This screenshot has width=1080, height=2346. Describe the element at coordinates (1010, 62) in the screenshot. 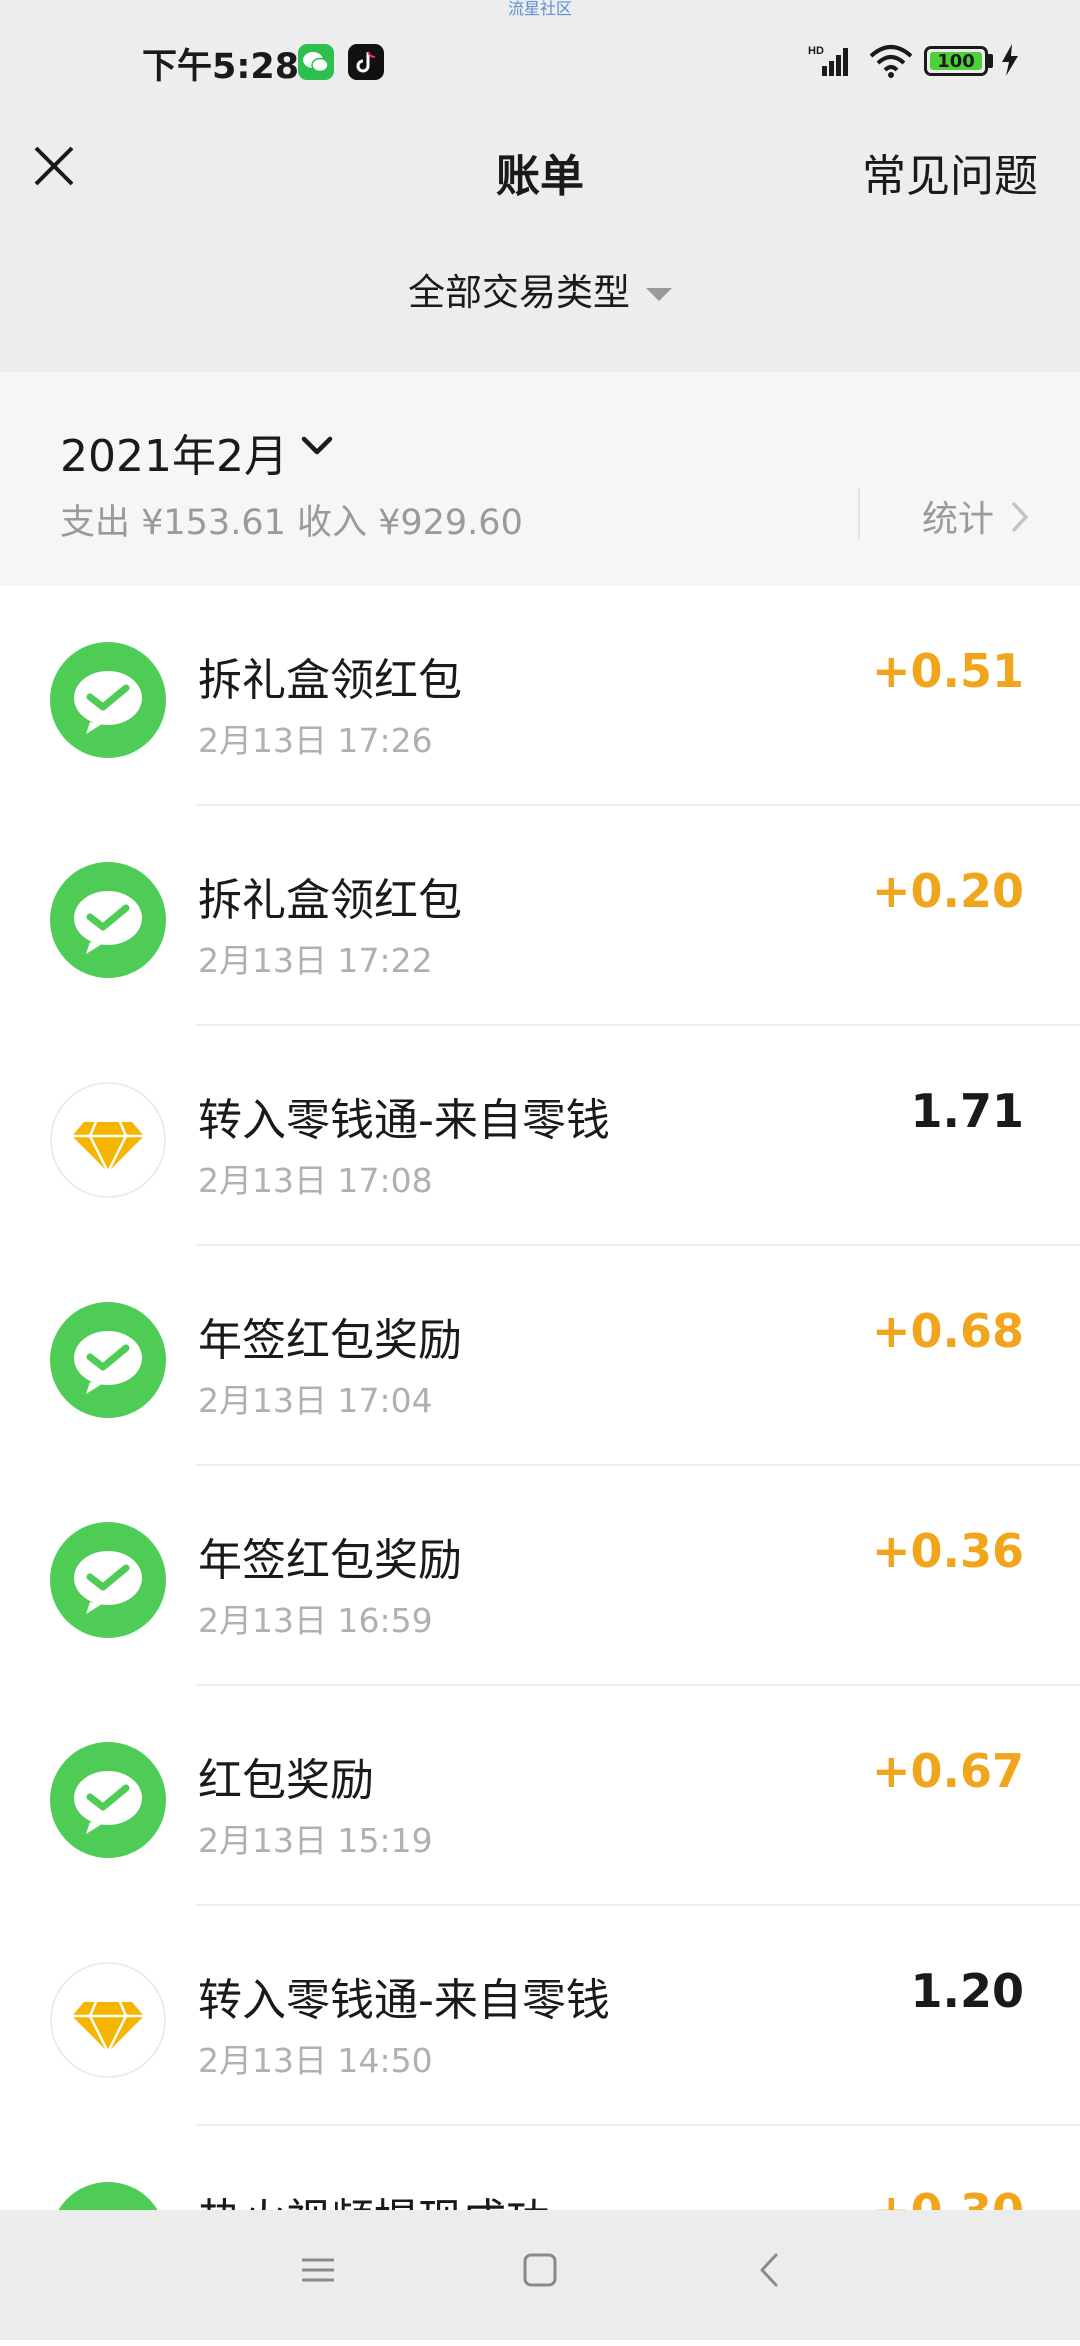

I see `charging-icon` at that location.